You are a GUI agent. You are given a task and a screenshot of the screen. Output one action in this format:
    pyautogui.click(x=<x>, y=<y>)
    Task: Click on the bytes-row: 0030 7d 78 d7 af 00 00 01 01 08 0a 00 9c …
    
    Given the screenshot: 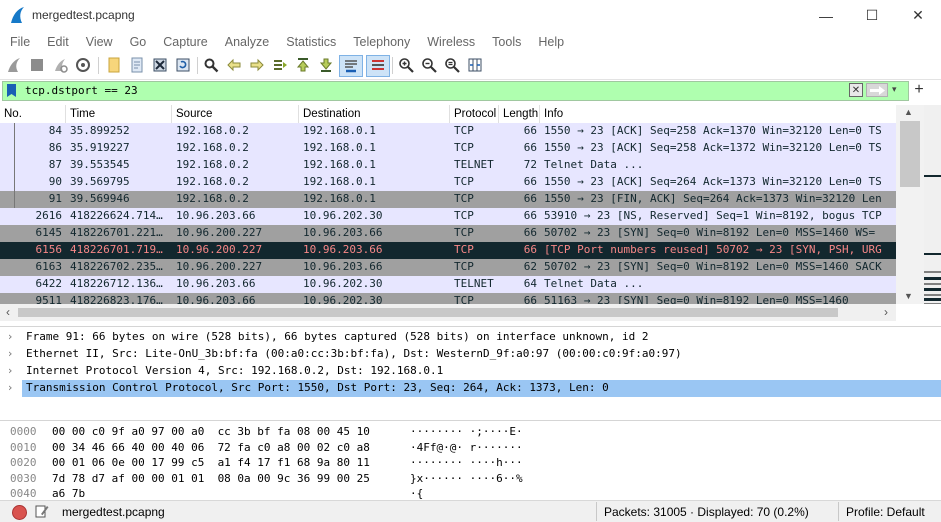 What is the action you would take?
    pyautogui.click(x=470, y=480)
    